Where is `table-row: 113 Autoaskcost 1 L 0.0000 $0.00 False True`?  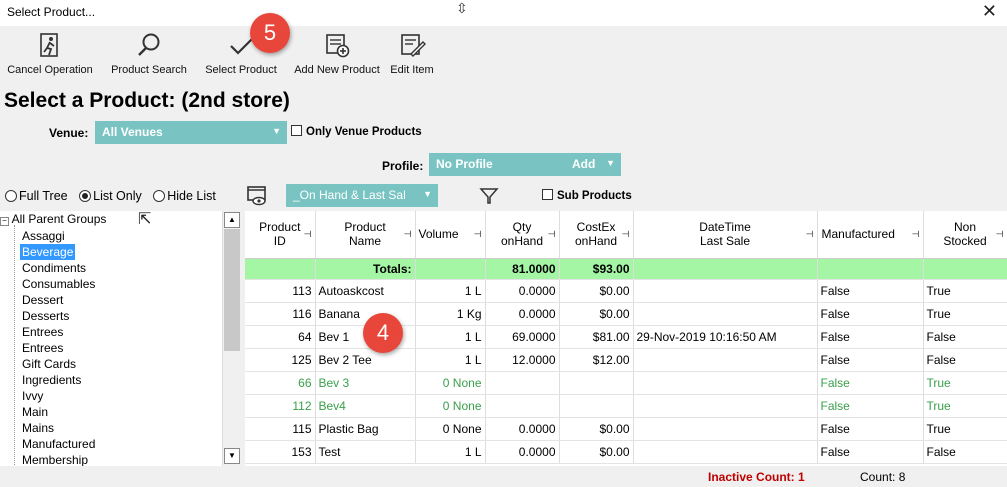 table-row: 113 Autoaskcost 1 L 0.0000 $0.00 False True is located at coordinates (626, 291).